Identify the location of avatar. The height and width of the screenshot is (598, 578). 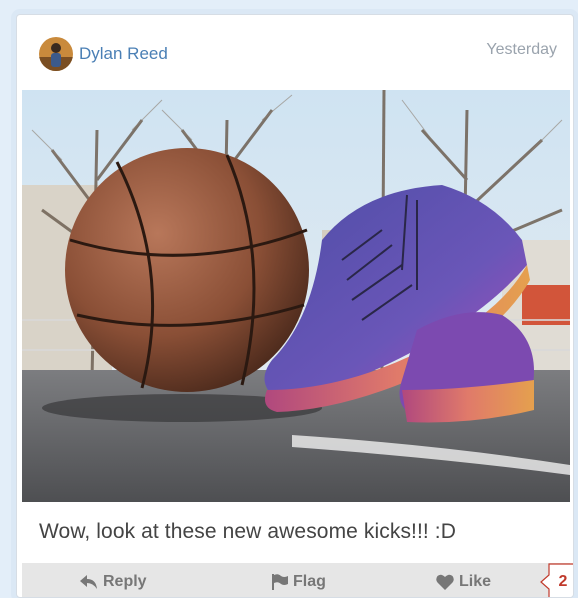
(56, 54).